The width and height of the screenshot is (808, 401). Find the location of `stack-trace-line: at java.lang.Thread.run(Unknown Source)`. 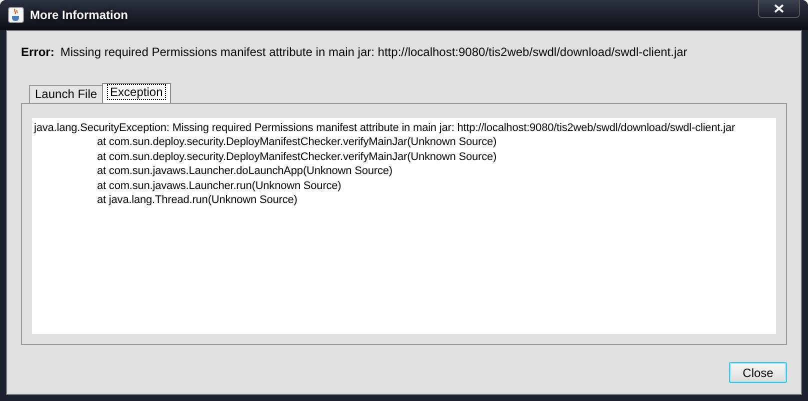

stack-trace-line: at java.lang.Thread.run(Unknown Source) is located at coordinates (197, 200).